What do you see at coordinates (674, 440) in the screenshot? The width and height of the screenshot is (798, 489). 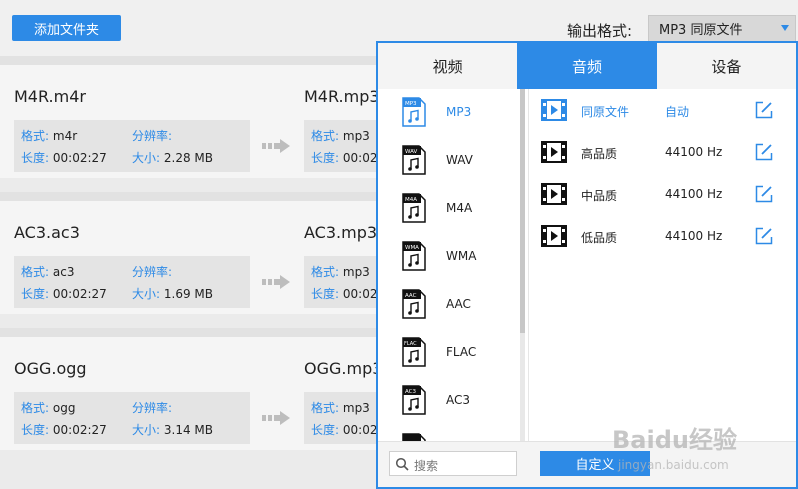 I see `watermark-text: Baidu经验` at bounding box center [674, 440].